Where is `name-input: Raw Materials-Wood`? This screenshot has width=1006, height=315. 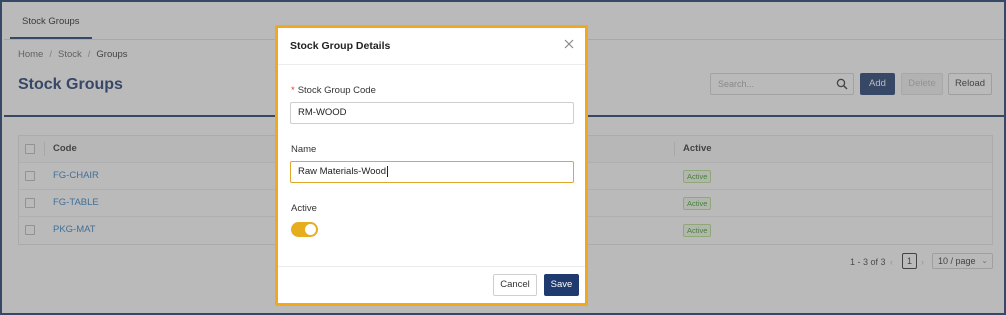 name-input: Raw Materials-Wood is located at coordinates (432, 172).